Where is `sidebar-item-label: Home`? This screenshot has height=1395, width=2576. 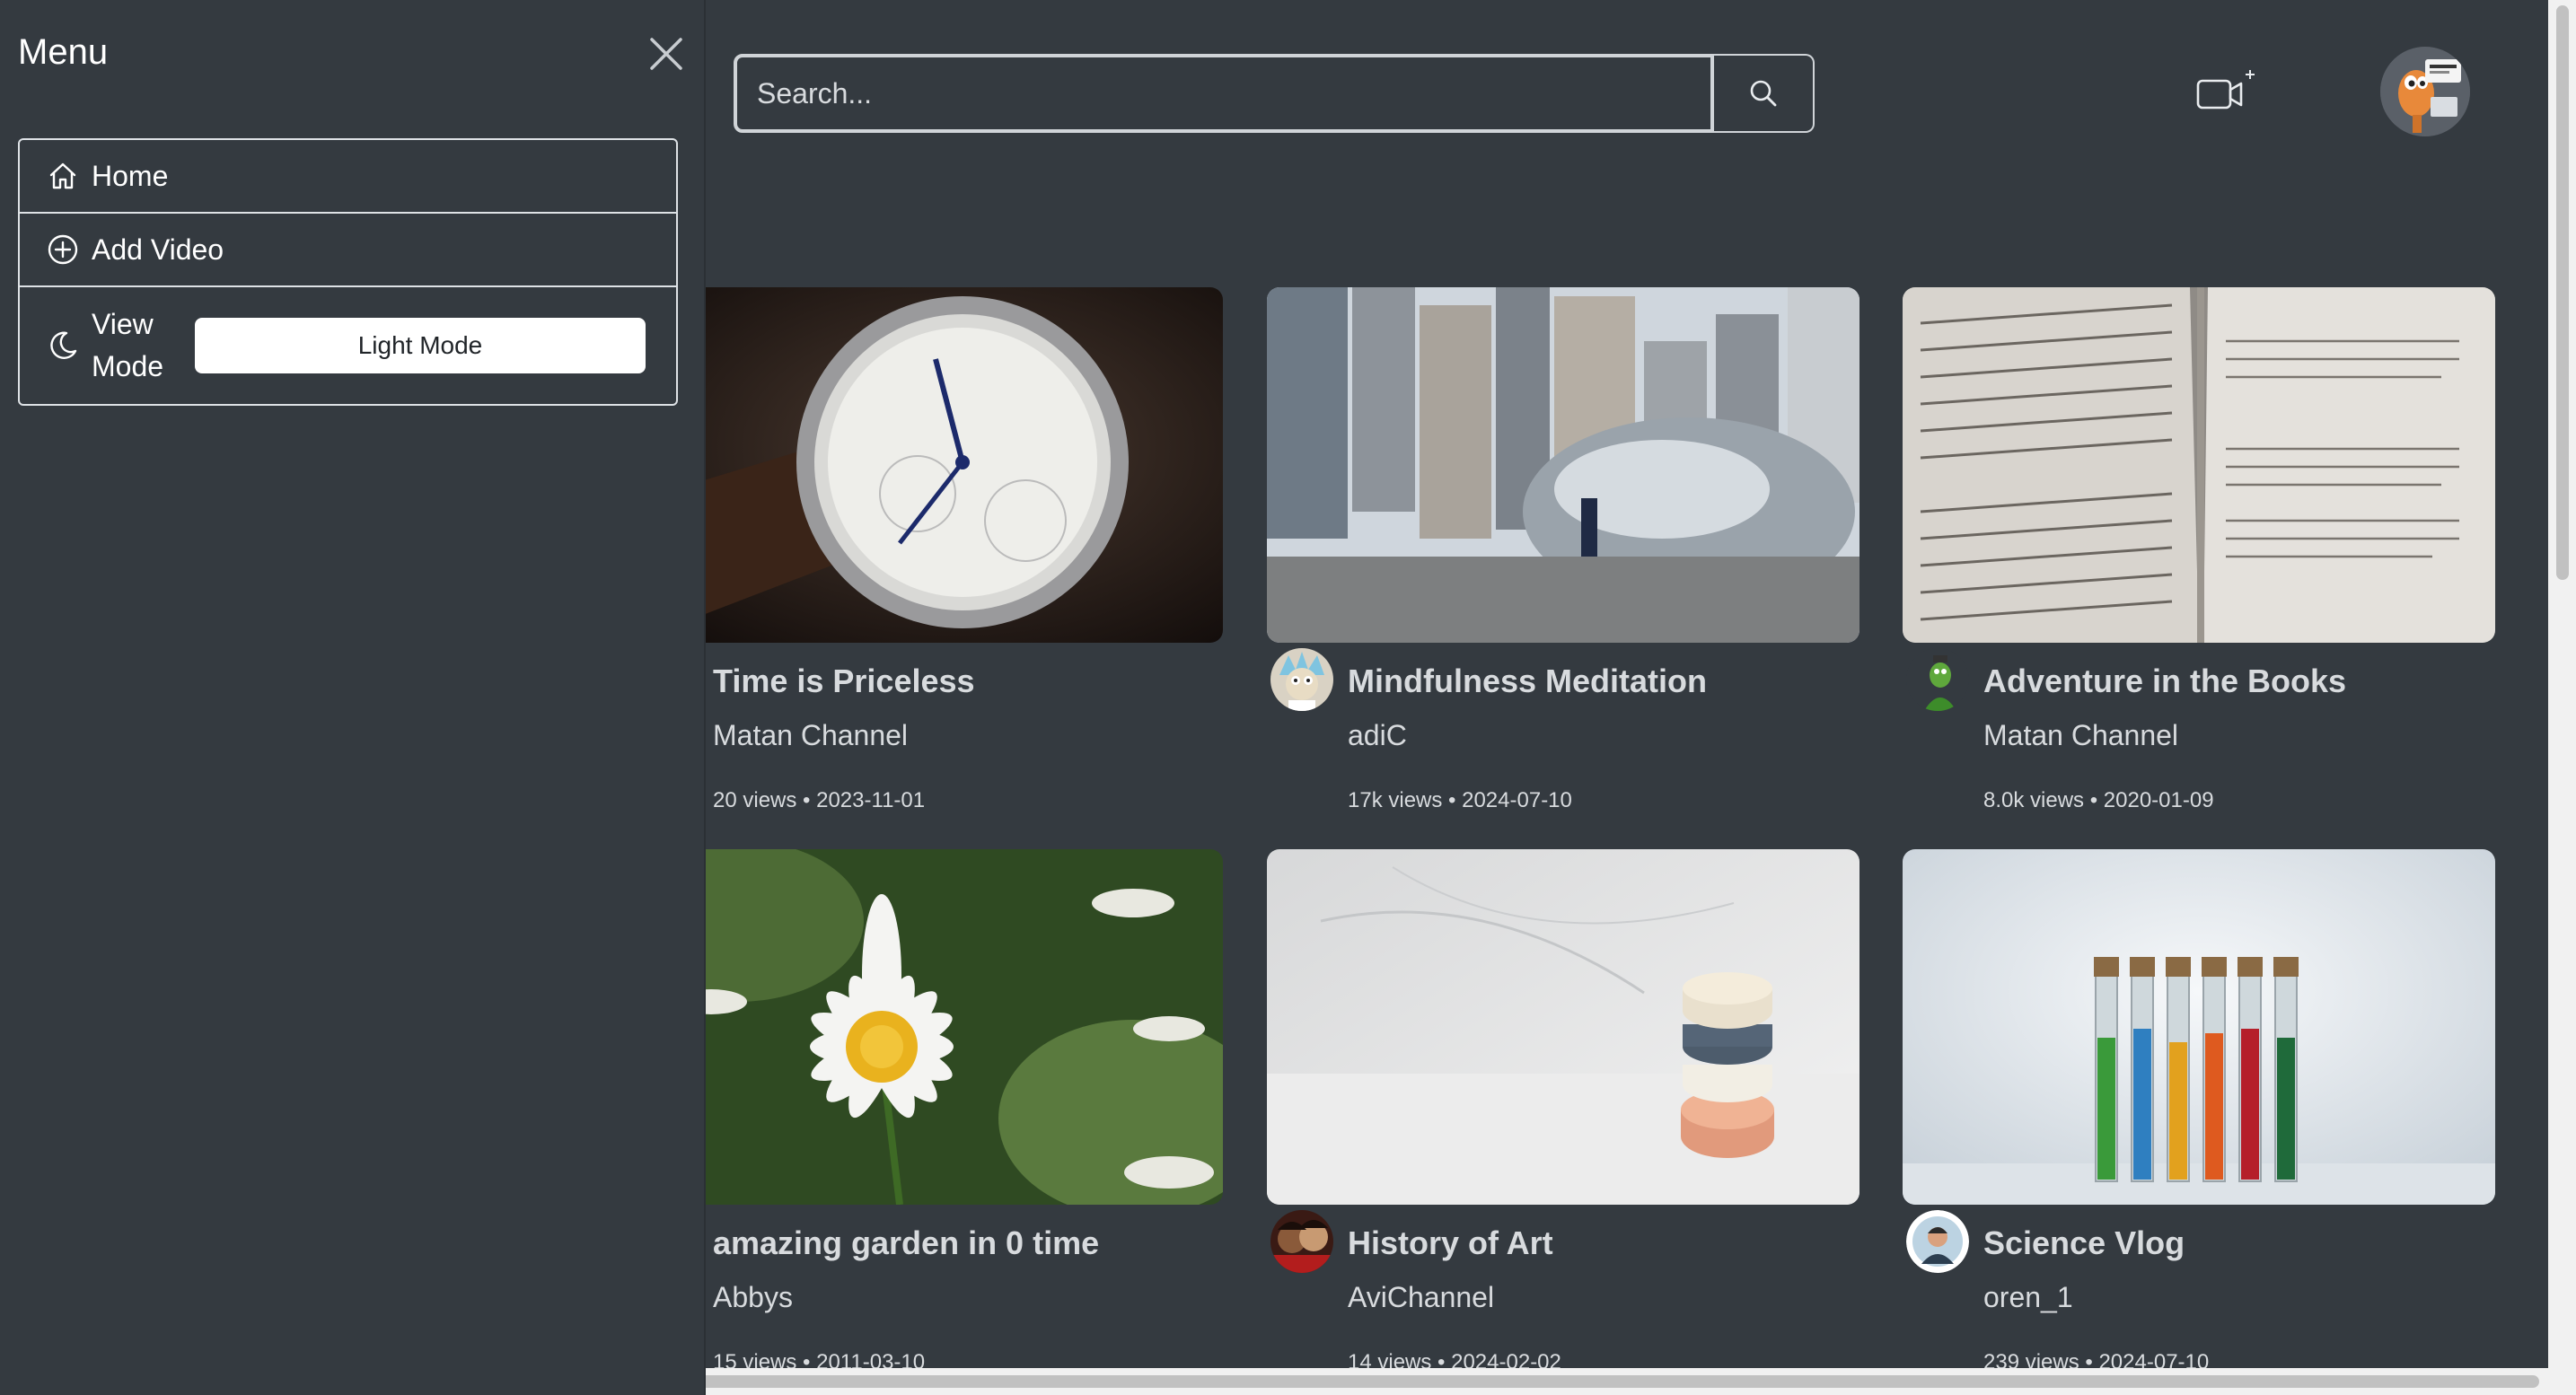 sidebar-item-label: Home is located at coordinates (130, 175).